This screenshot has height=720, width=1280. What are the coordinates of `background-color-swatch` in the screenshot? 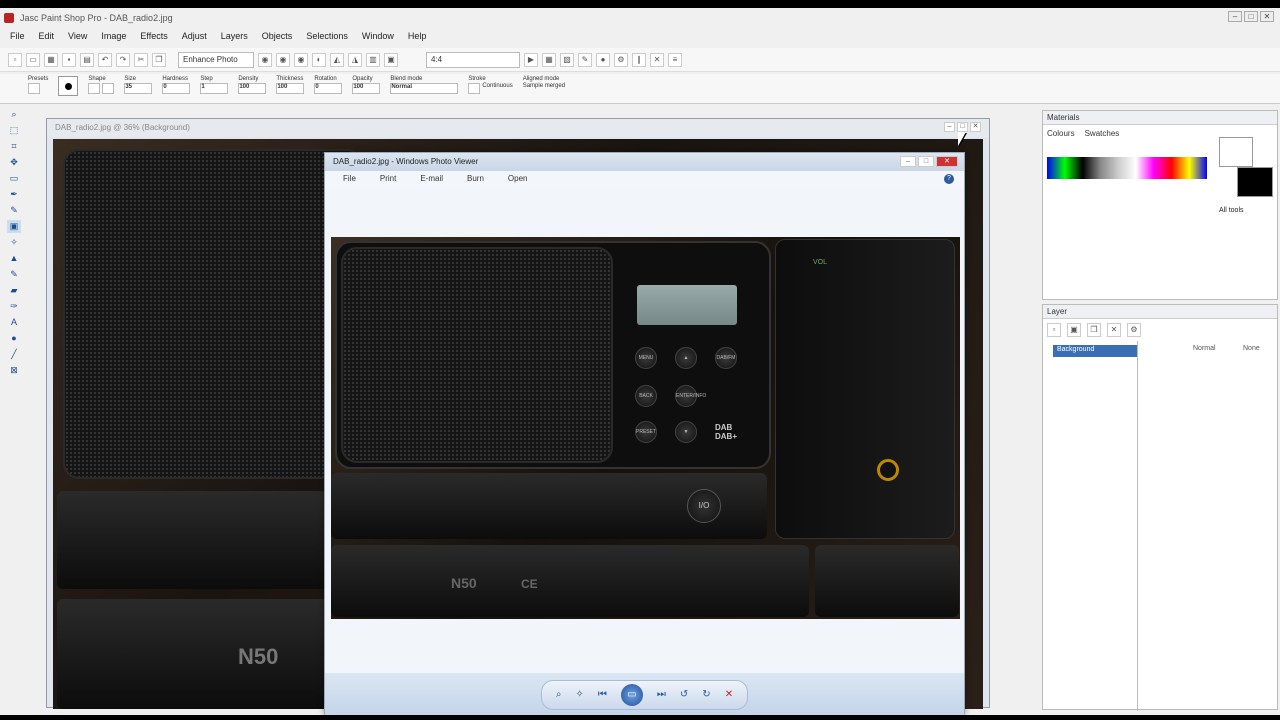 It's located at (1236, 152).